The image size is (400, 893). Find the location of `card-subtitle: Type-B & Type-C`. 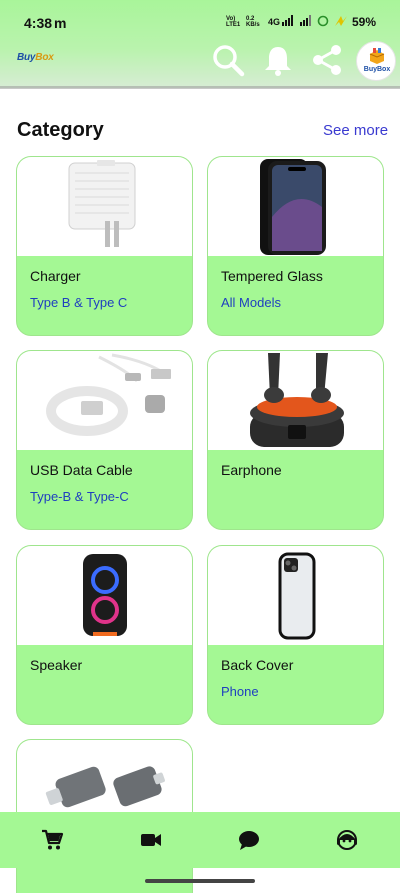

card-subtitle: Type-B & Type-C is located at coordinates (79, 496).